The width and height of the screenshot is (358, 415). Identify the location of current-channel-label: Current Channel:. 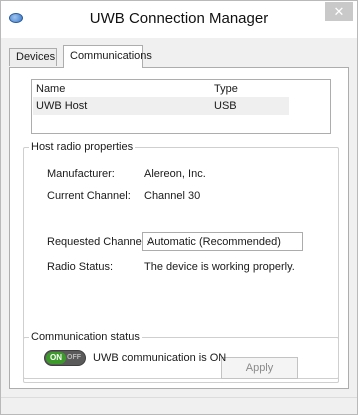
(89, 196).